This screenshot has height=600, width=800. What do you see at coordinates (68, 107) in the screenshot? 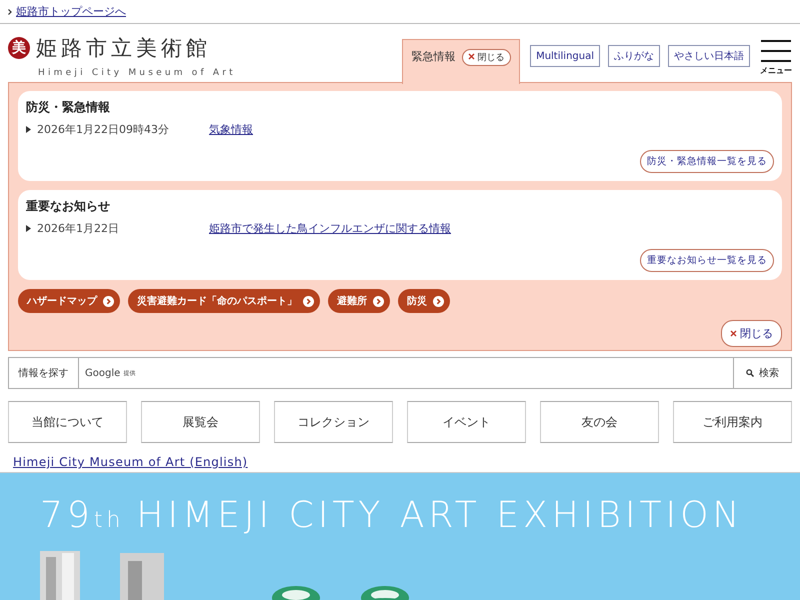
I see `card-title: 防災・緊急情報` at bounding box center [68, 107].